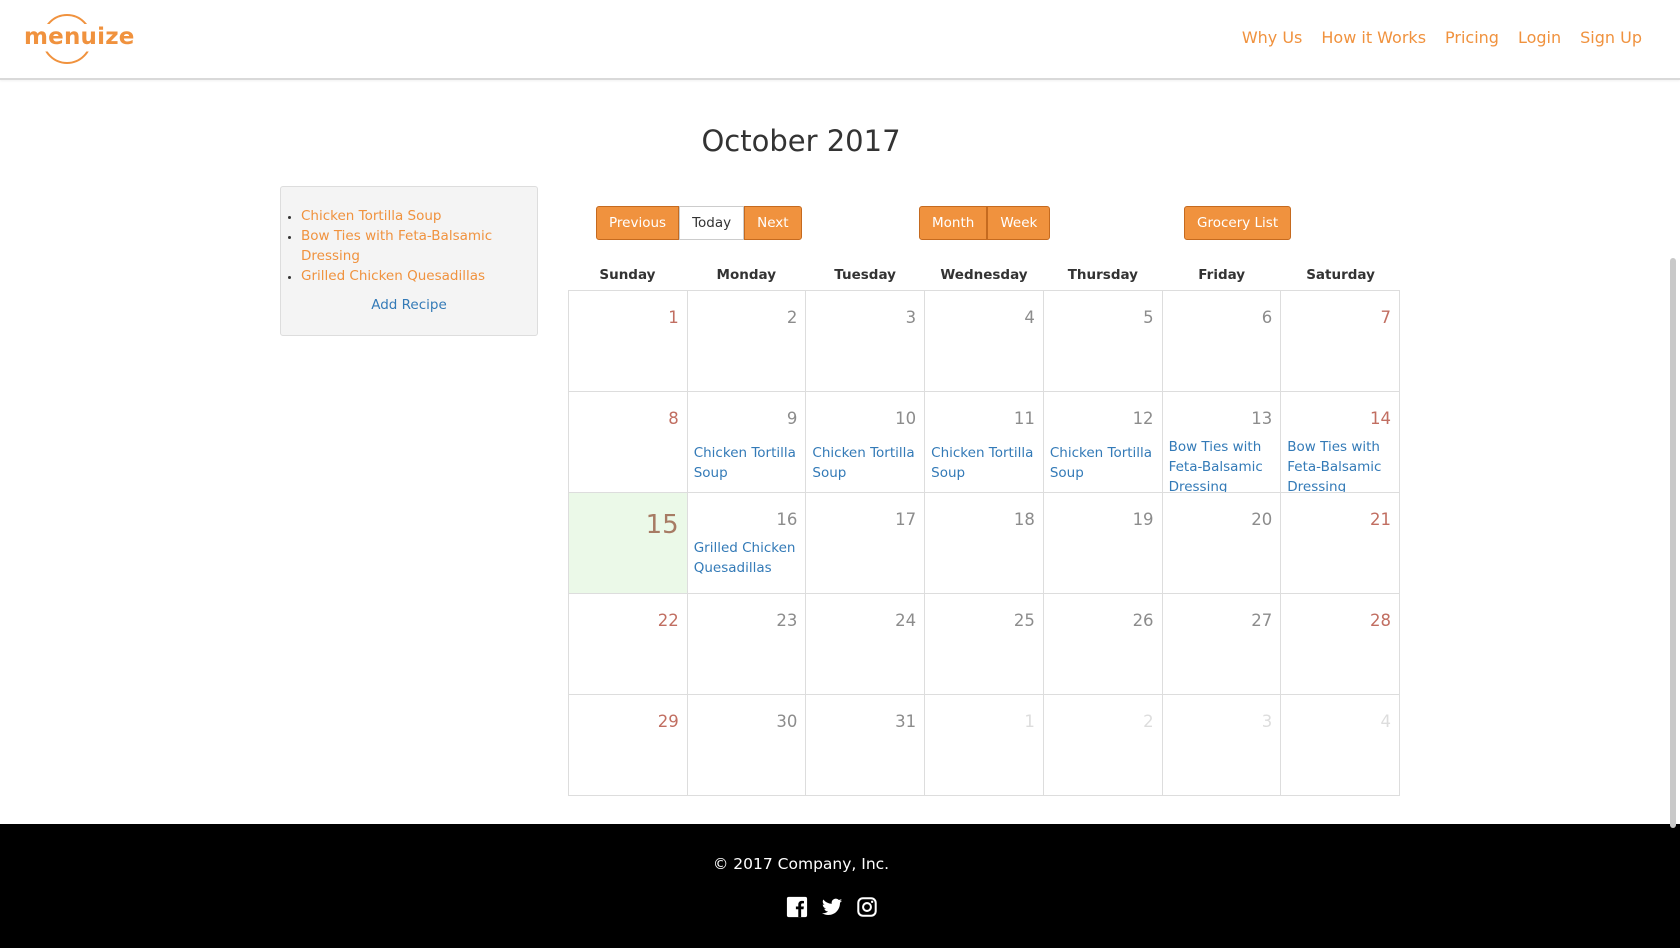 The image size is (1680, 948). What do you see at coordinates (396, 246) in the screenshot?
I see `recipe-link: Bow Ties with Feta-Balsamic Dressing` at bounding box center [396, 246].